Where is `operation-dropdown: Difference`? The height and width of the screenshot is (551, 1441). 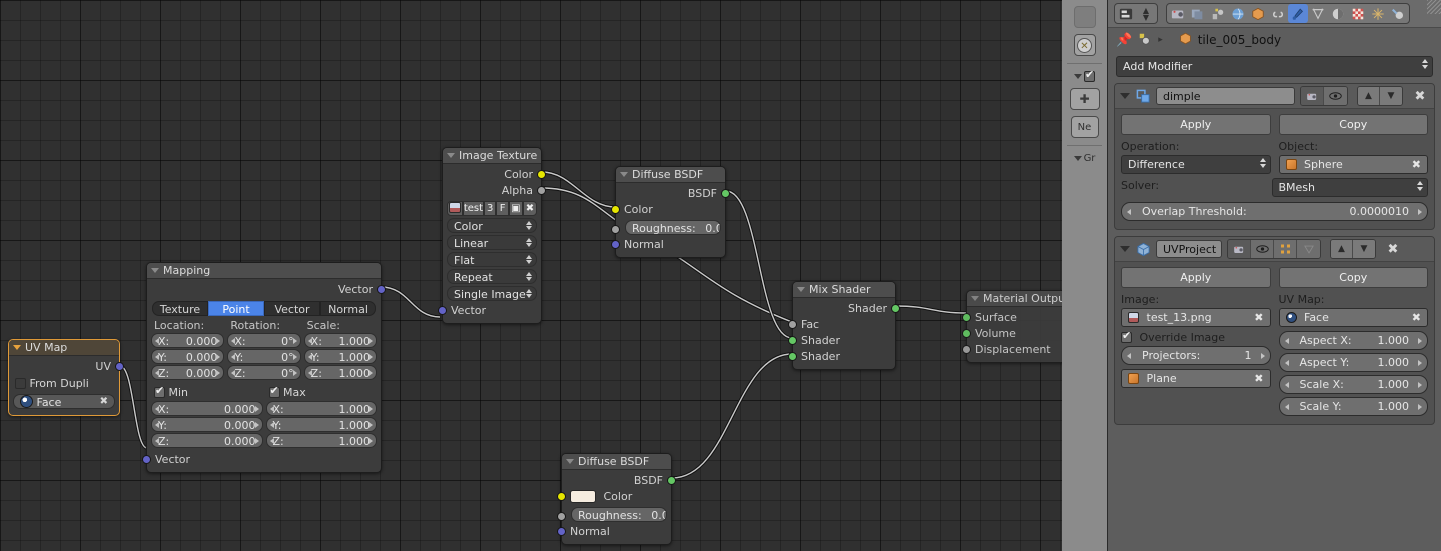 operation-dropdown: Difference is located at coordinates (1196, 164).